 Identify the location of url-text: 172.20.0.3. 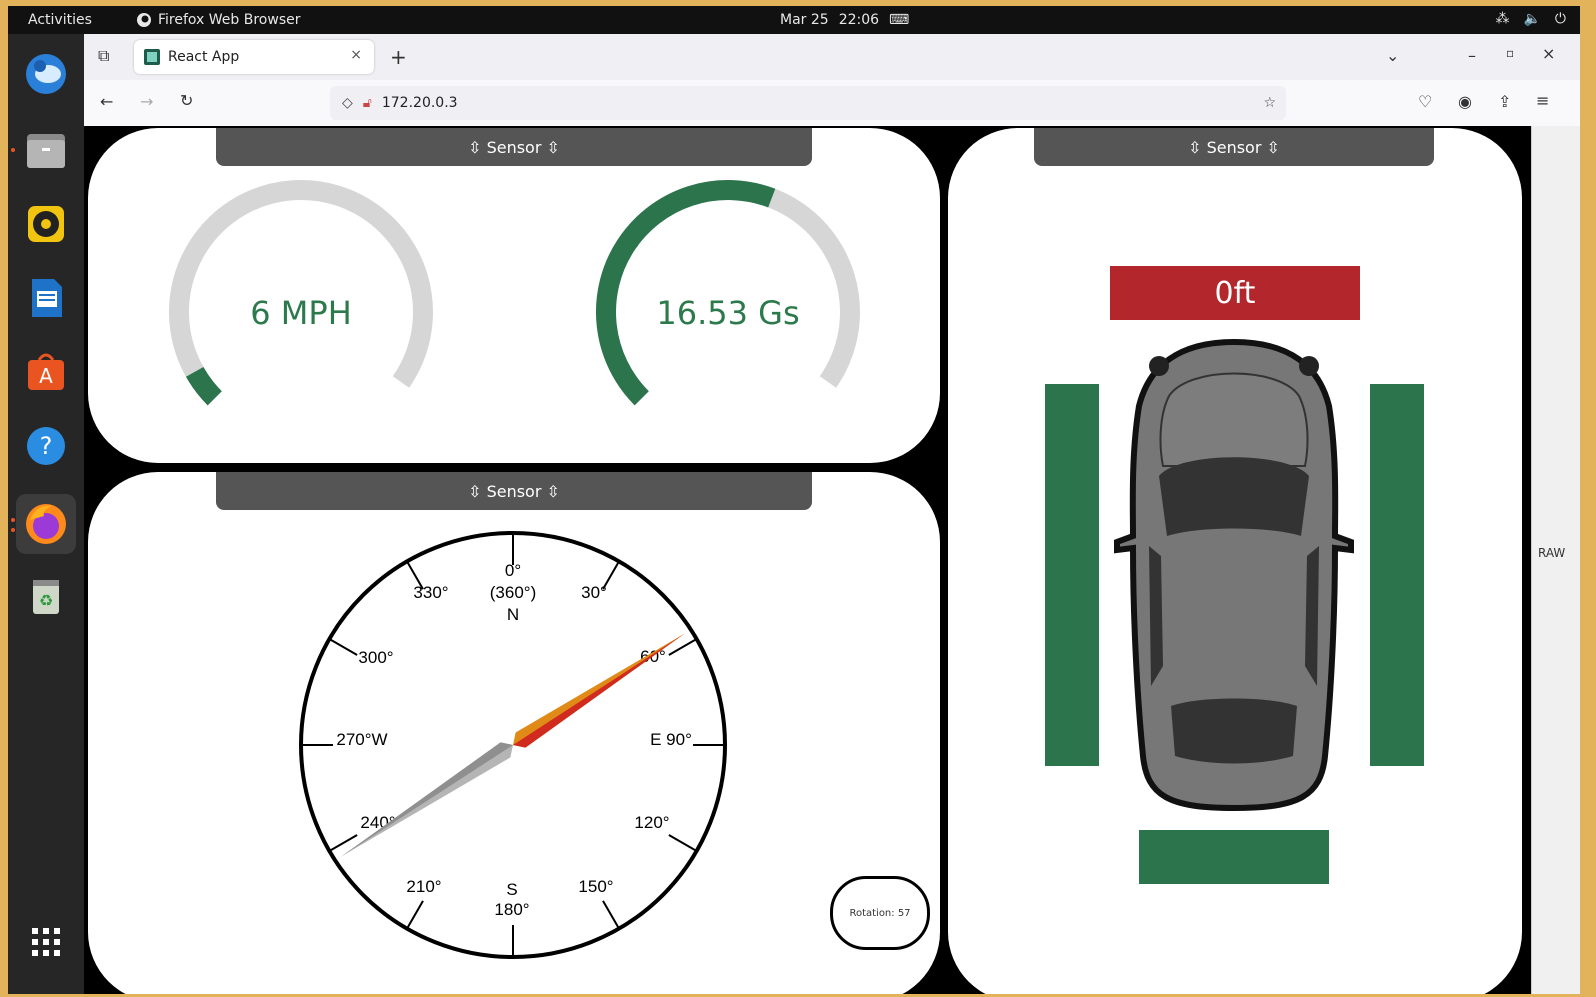
(420, 103).